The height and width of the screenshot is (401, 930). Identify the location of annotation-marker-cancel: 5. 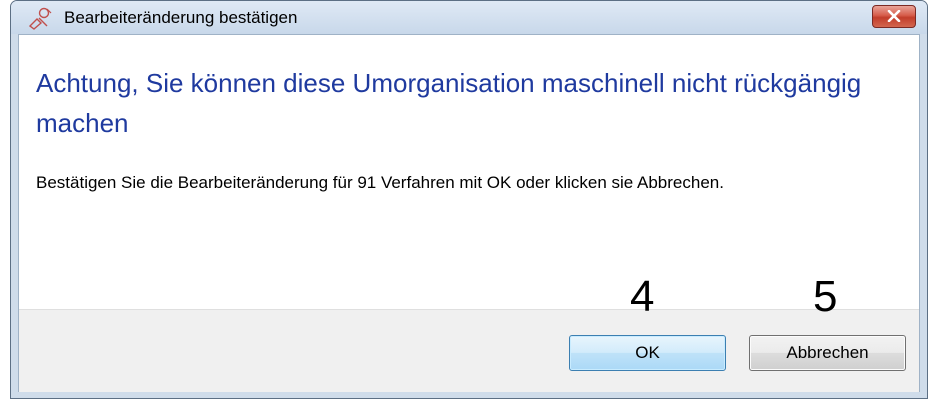
(825, 296).